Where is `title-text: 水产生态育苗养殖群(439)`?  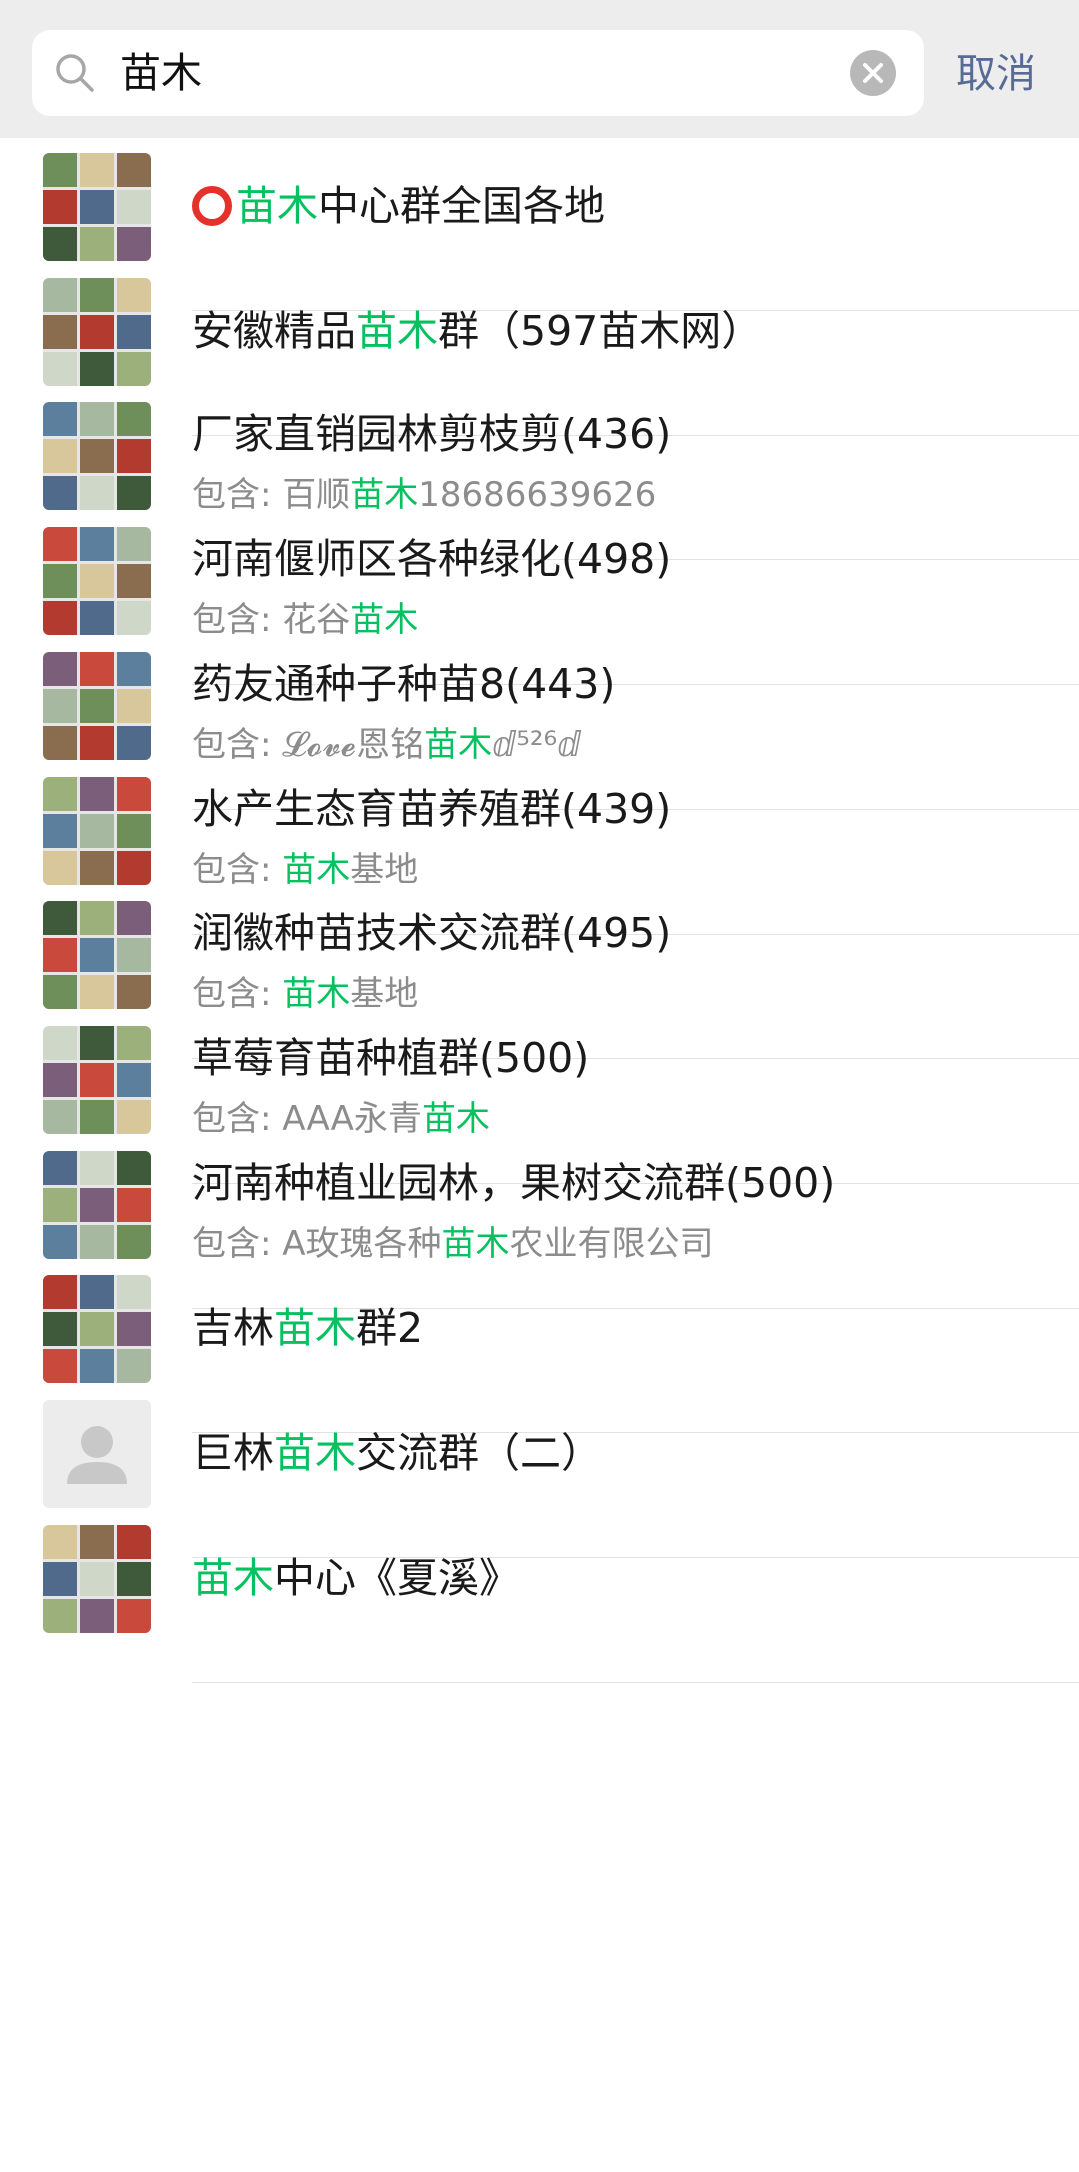 title-text: 水产生态育苗养殖群(439) is located at coordinates (432, 808).